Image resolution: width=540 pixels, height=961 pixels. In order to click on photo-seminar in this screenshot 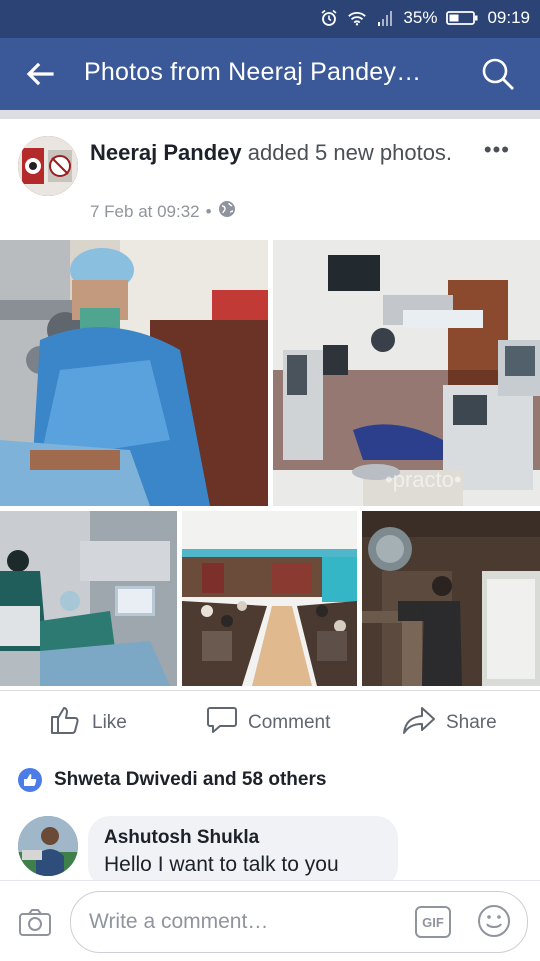, I will do `click(269, 598)`.